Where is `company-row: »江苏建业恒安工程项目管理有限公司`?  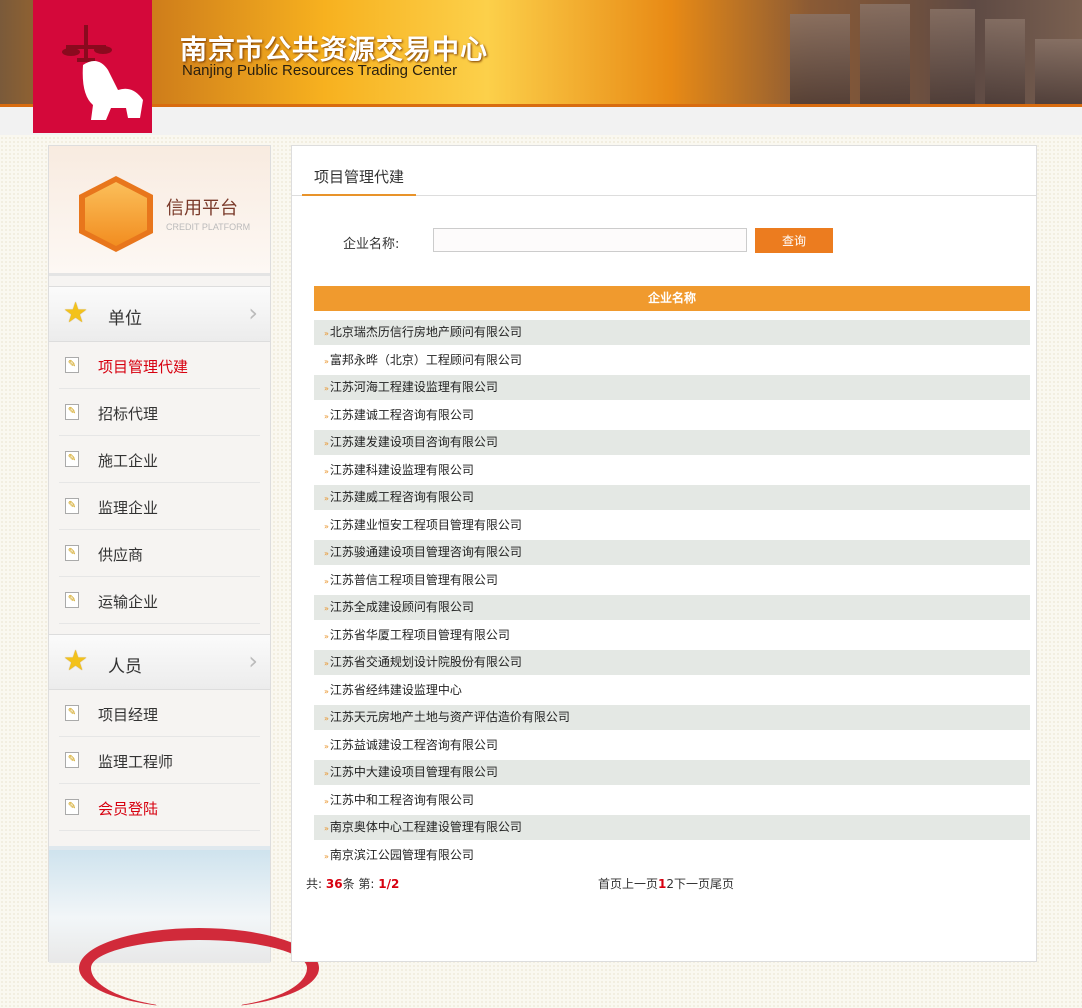 company-row: »江苏建业恒安工程项目管理有限公司 is located at coordinates (672, 527).